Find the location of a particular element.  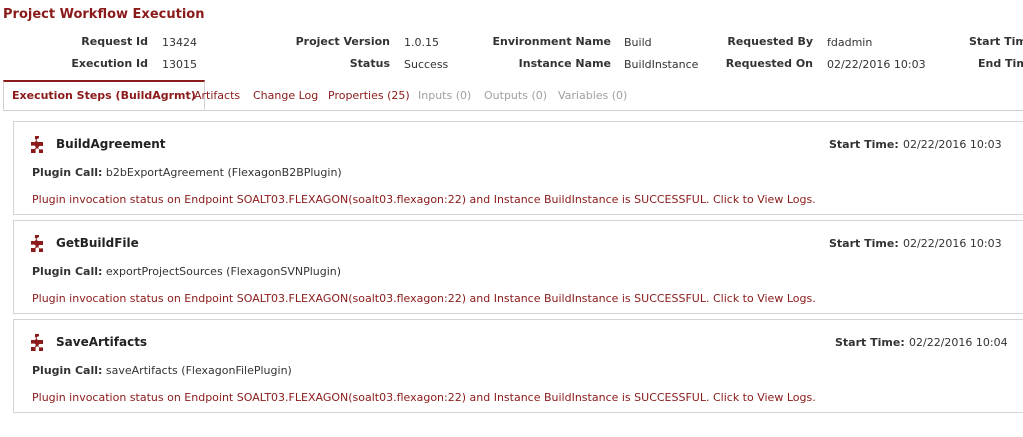

project-version-value: 1.0.15 is located at coordinates (421, 42).